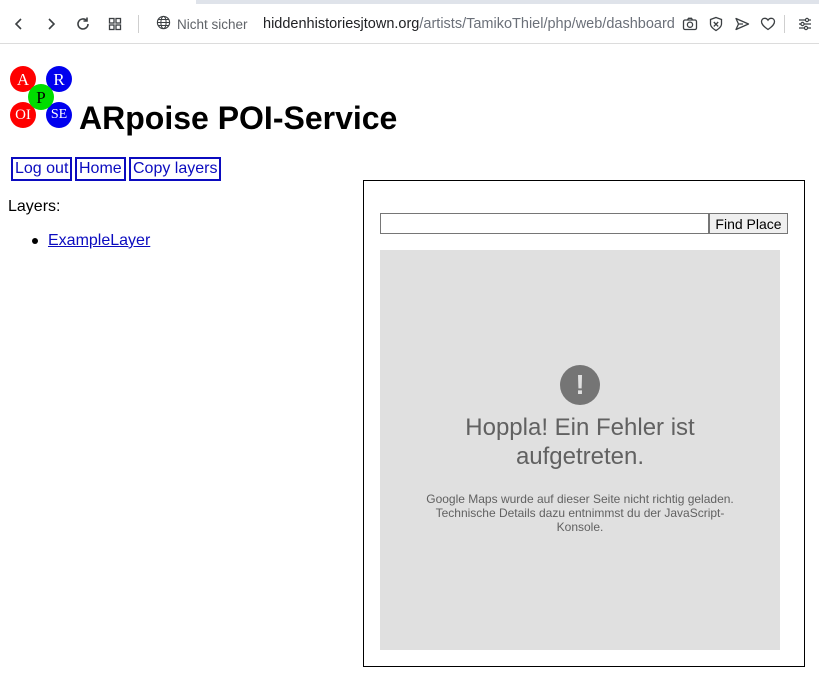 This screenshot has width=819, height=675. What do you see at coordinates (115, 24) in the screenshot?
I see `tabs-grid-icon` at bounding box center [115, 24].